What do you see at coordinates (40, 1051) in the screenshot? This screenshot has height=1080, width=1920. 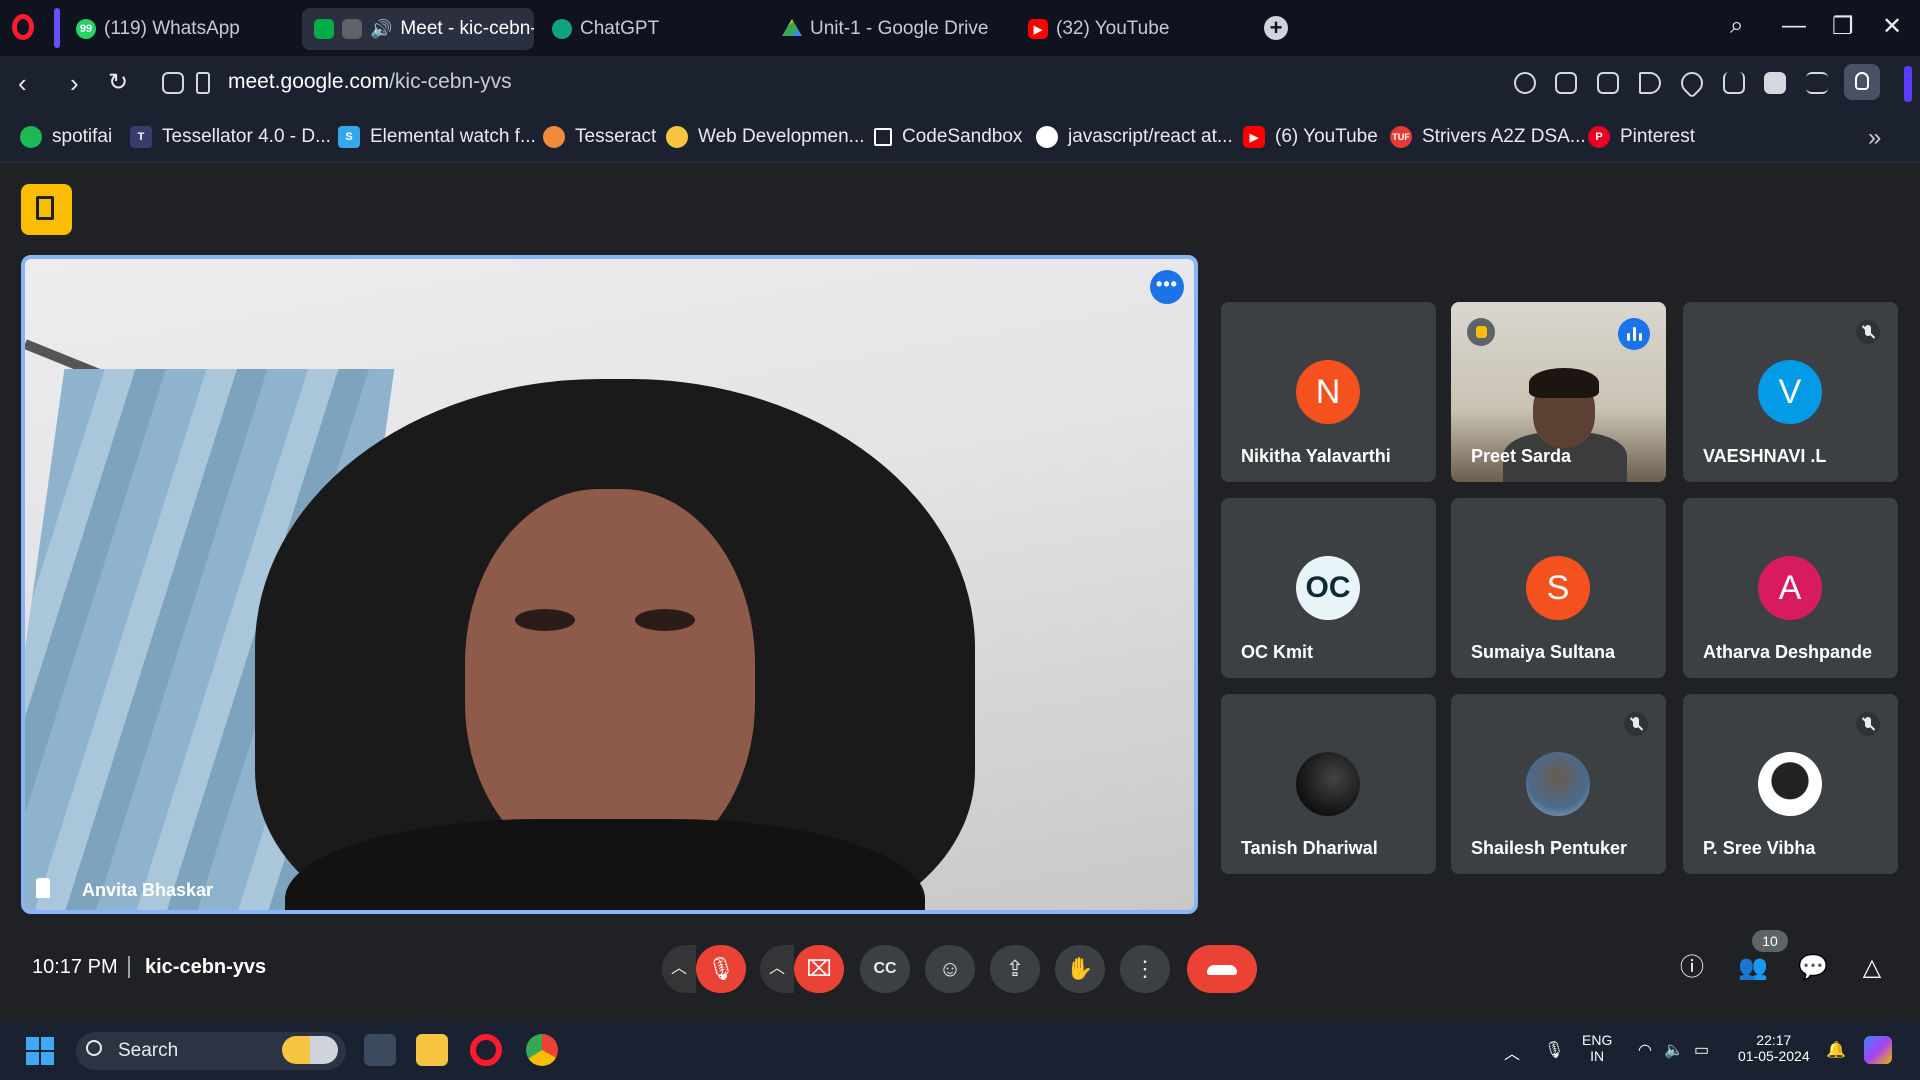 I see `windows-start-icon` at bounding box center [40, 1051].